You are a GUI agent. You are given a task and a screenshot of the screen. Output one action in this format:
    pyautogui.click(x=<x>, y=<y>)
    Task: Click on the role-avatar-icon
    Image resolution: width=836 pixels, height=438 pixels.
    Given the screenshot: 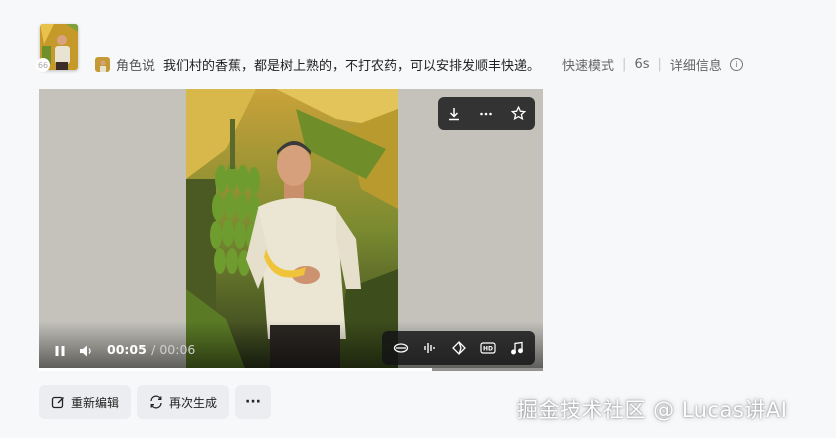 What is the action you would take?
    pyautogui.click(x=102, y=64)
    